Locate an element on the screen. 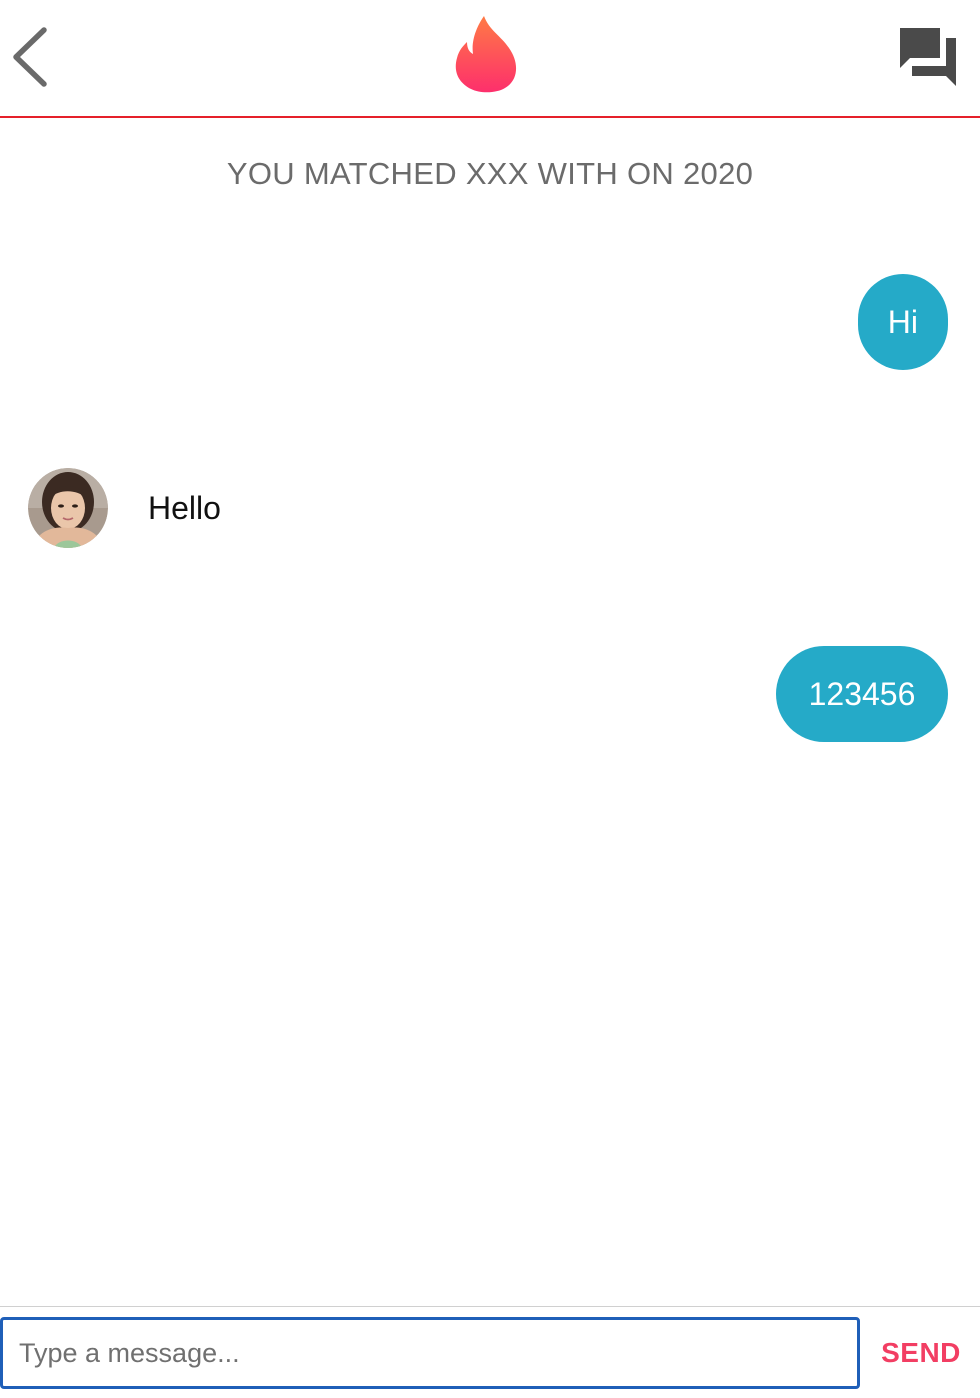 Image resolution: width=980 pixels, height=1398 pixels. forum-icon is located at coordinates (928, 57).